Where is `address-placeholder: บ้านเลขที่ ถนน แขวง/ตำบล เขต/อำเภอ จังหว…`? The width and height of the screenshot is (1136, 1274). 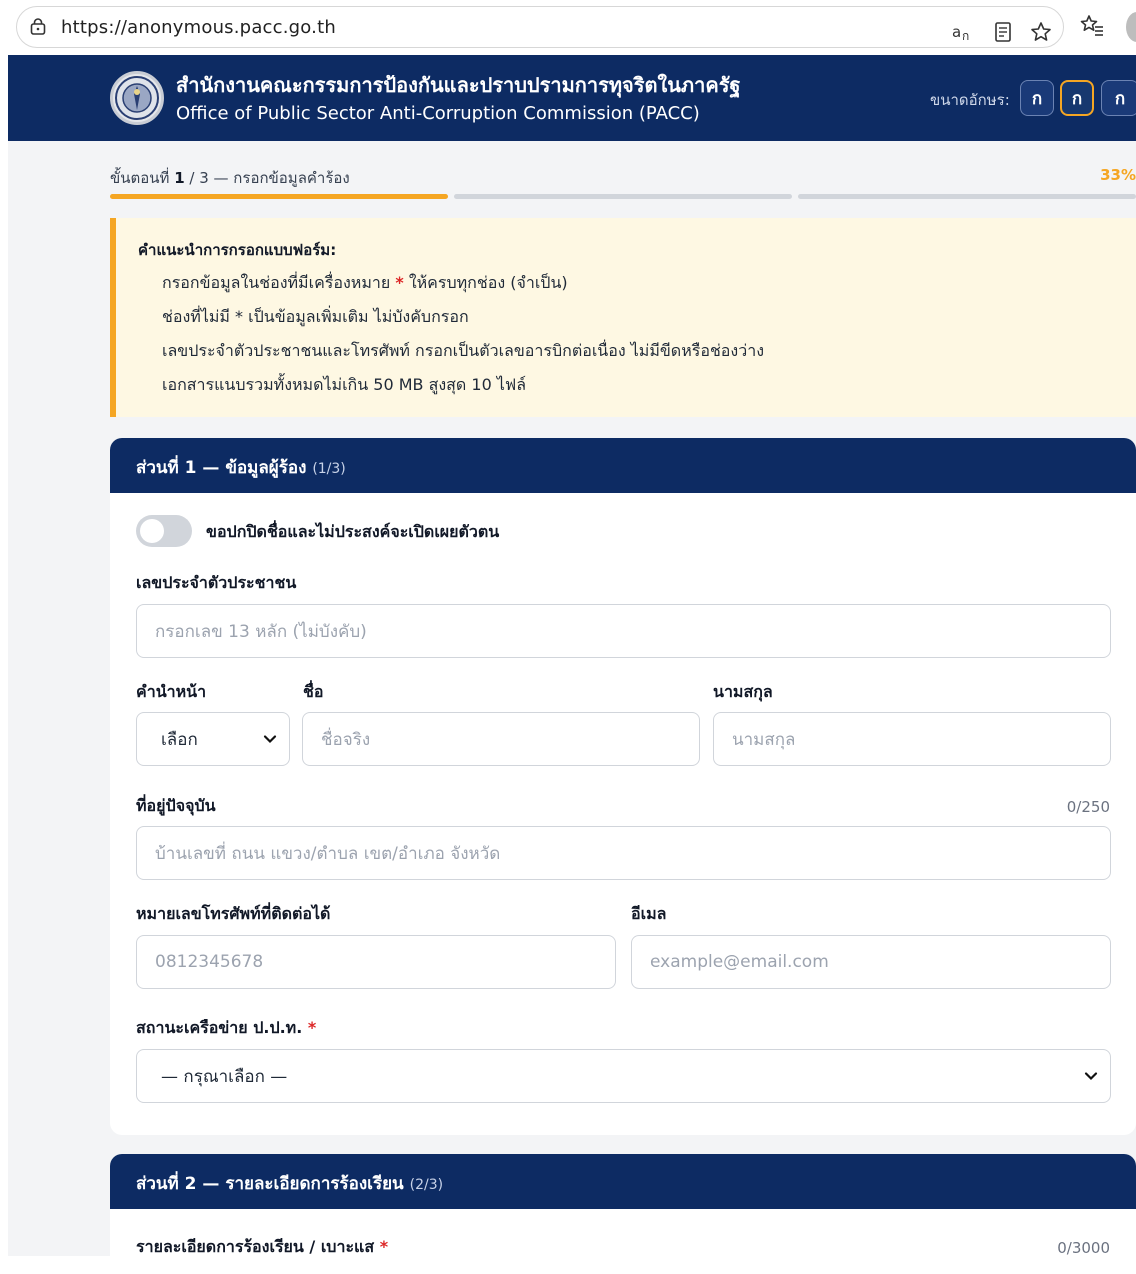
address-placeholder: บ้านเลขที่ ถนน แขวง/ตำบล เขต/อำเภอ จังหว… is located at coordinates (328, 853).